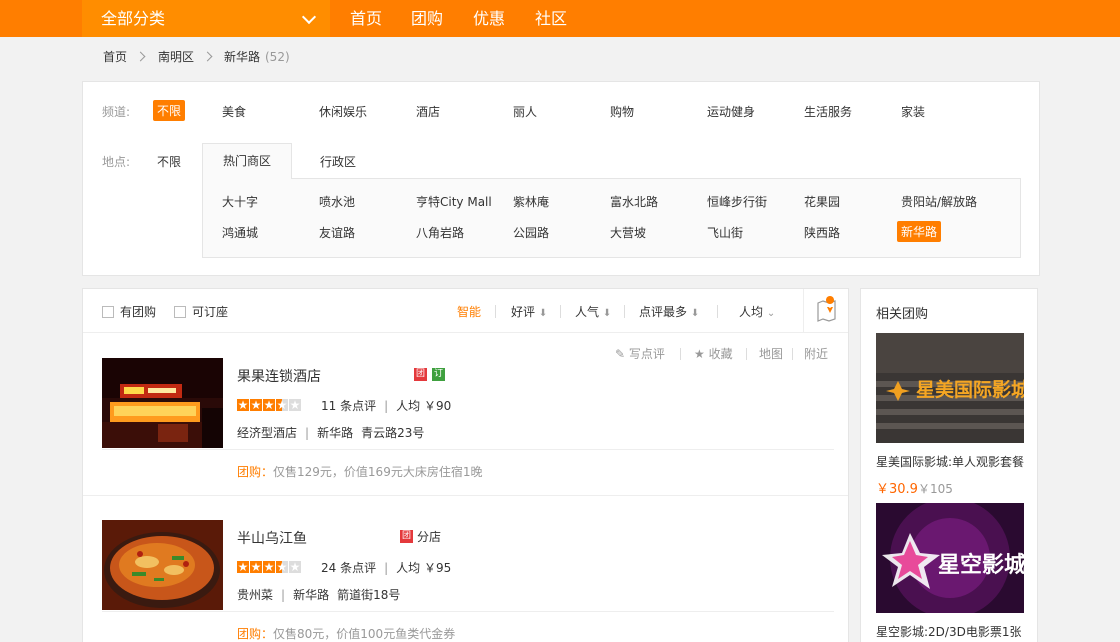  Describe the element at coordinates (731, 111) in the screenshot. I see `channel-item-sports: 运动健身` at that location.